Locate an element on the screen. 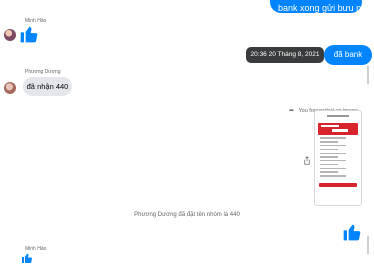  receipt-amount-banner is located at coordinates (338, 129).